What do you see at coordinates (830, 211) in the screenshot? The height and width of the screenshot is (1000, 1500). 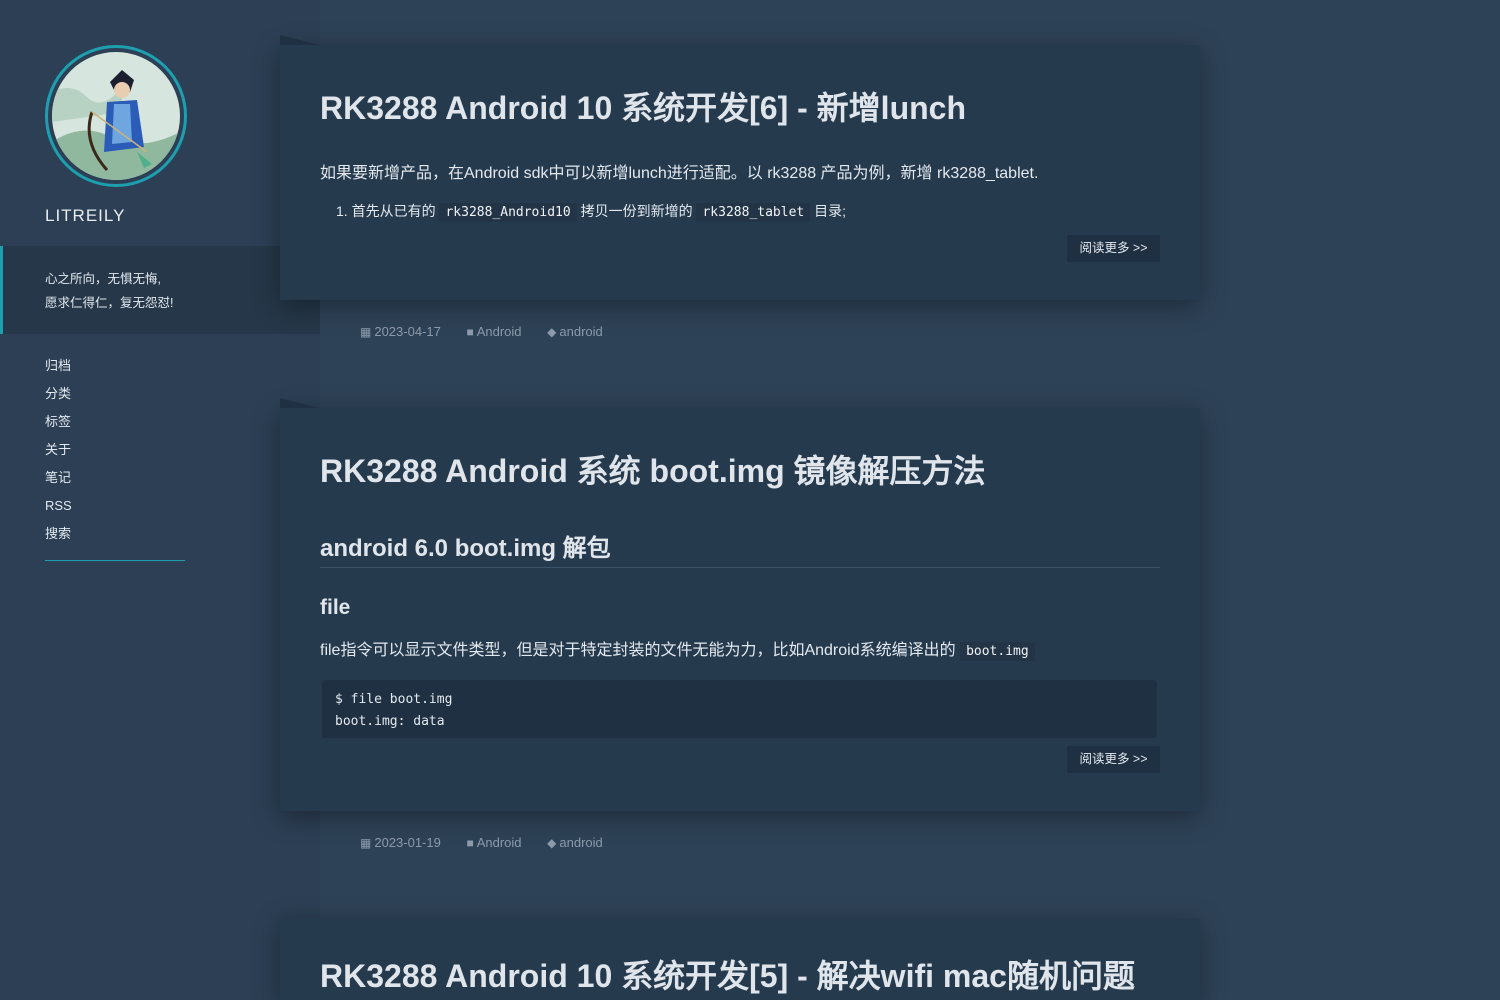 I see `list-text: 目录;` at bounding box center [830, 211].